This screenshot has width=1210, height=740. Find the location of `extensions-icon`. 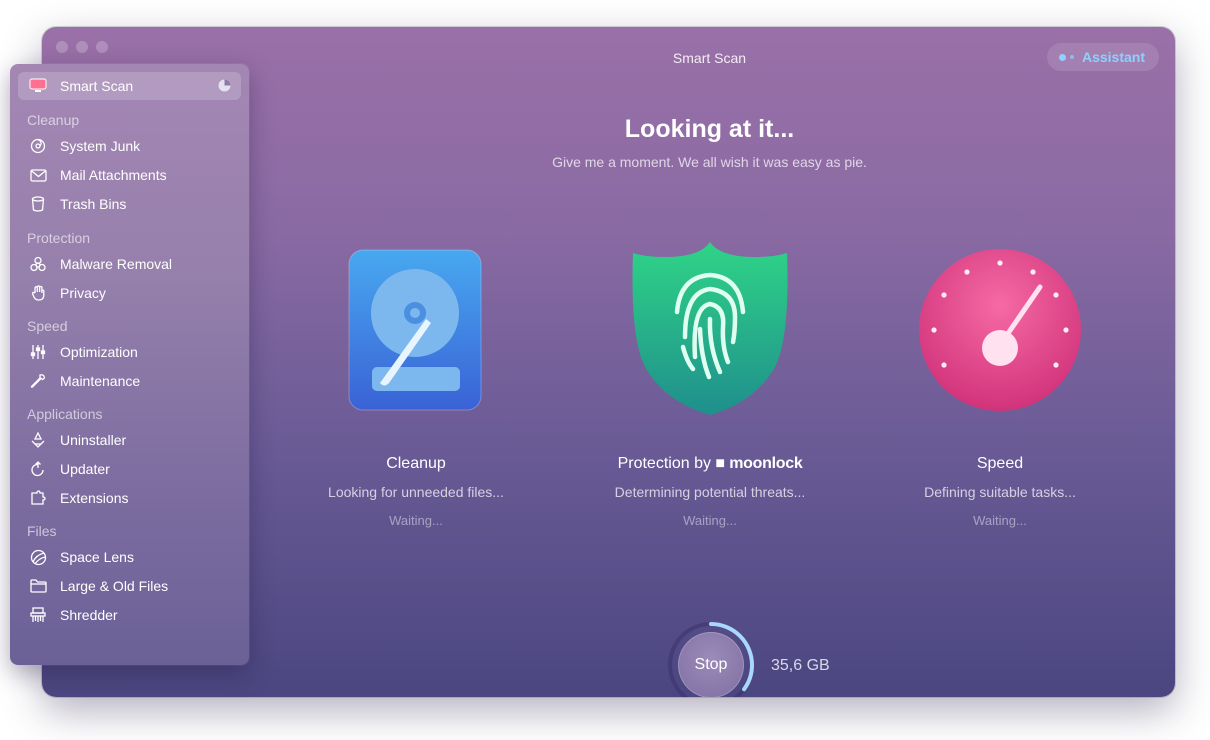

extensions-icon is located at coordinates (38, 498).